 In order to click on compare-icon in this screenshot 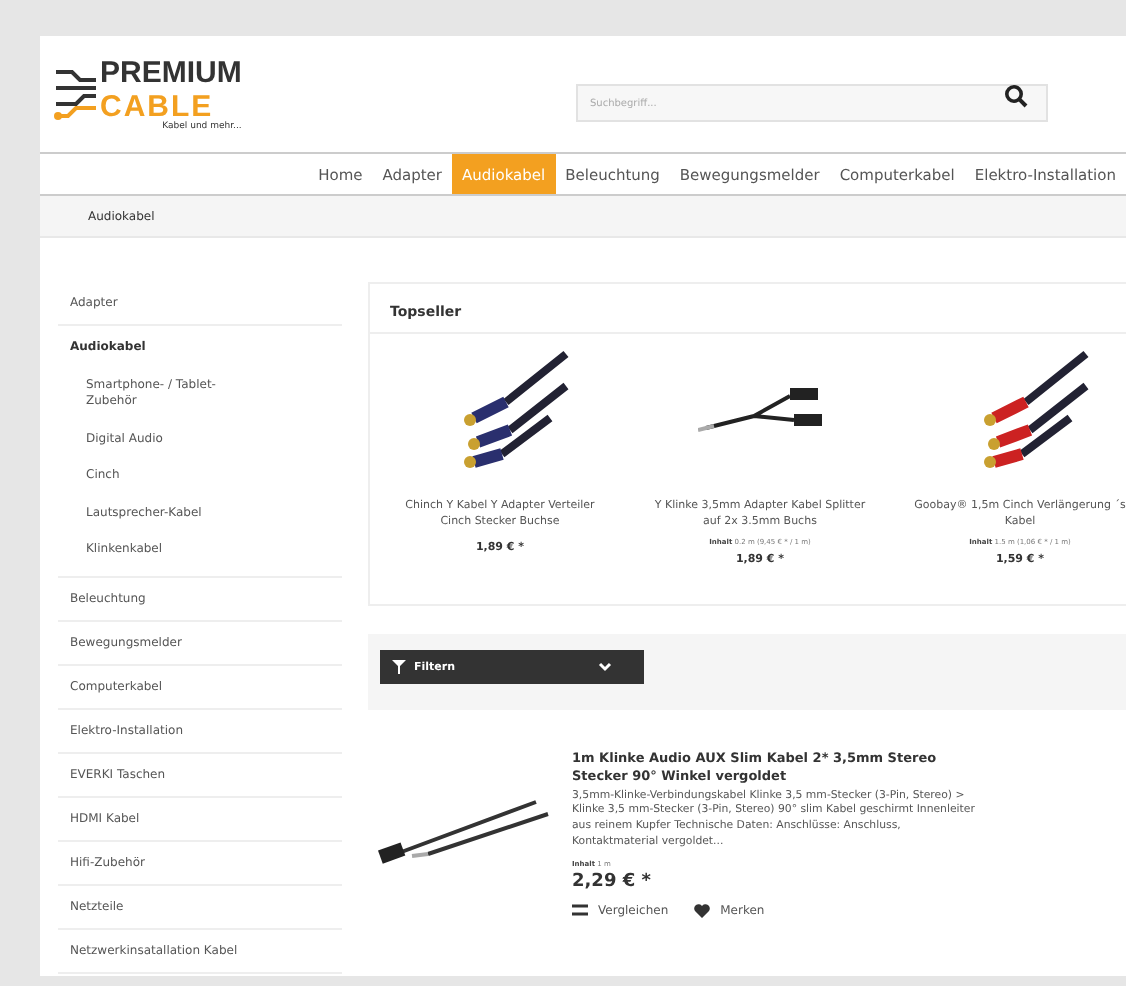, I will do `click(580, 910)`.